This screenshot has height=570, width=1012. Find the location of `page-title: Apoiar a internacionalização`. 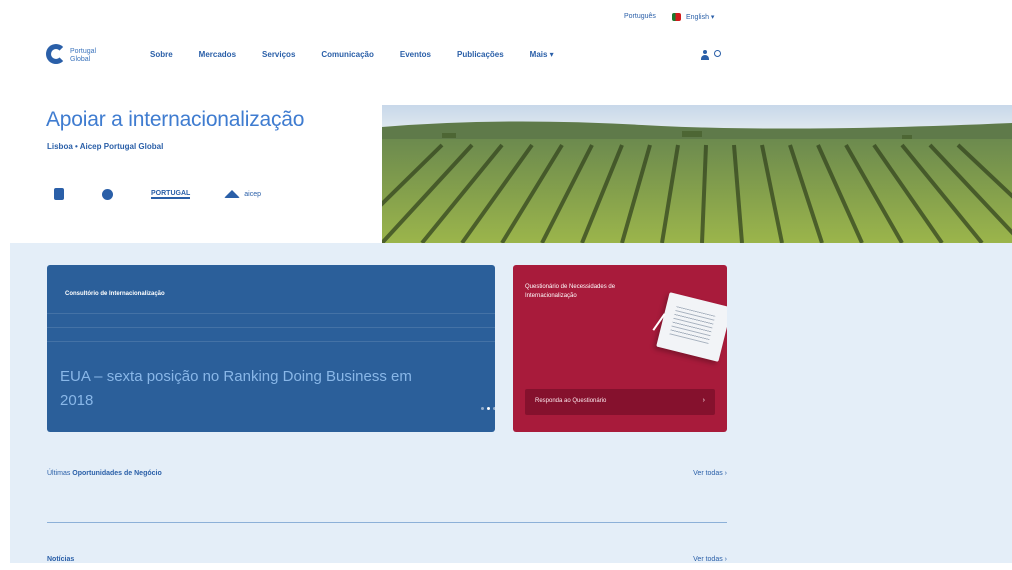

page-title: Apoiar a internacionalização is located at coordinates (175, 119).